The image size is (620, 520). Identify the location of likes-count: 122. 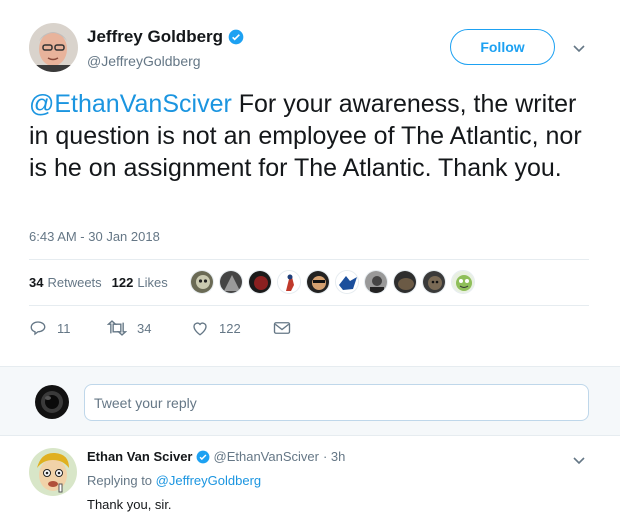
(122, 282).